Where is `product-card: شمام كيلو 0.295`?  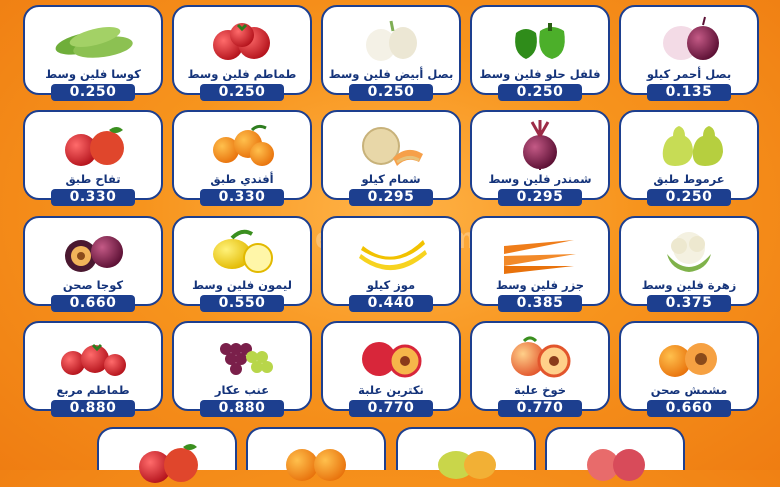 product-card: شمام كيلو 0.295 is located at coordinates (391, 158).